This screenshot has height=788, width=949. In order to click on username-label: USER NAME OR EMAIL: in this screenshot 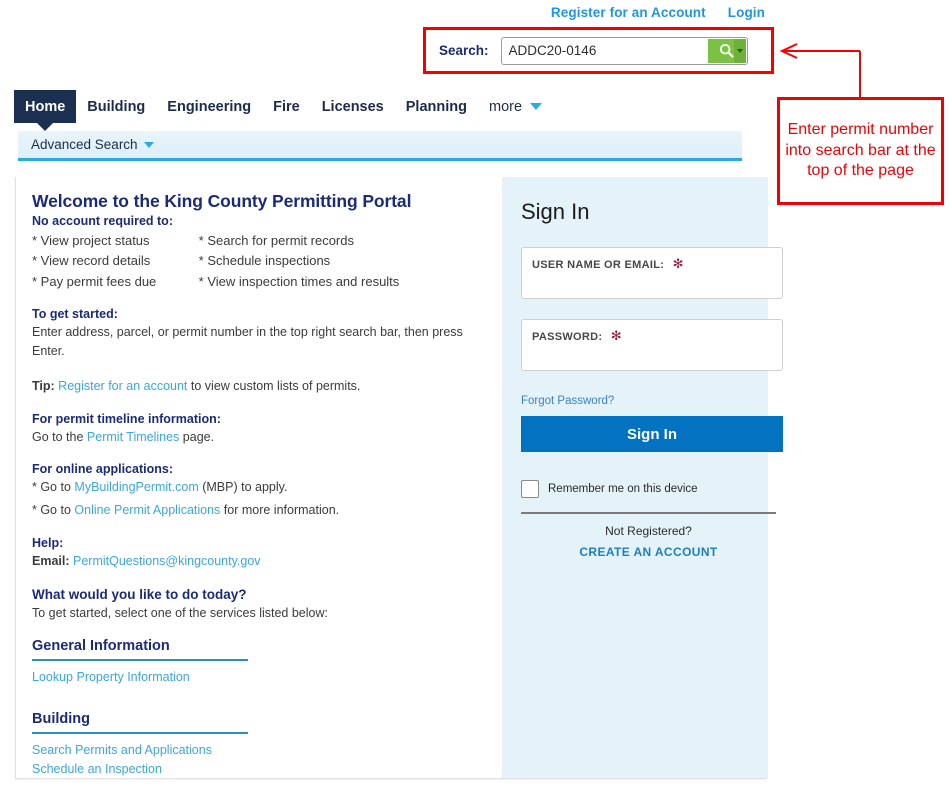, I will do `click(598, 265)`.